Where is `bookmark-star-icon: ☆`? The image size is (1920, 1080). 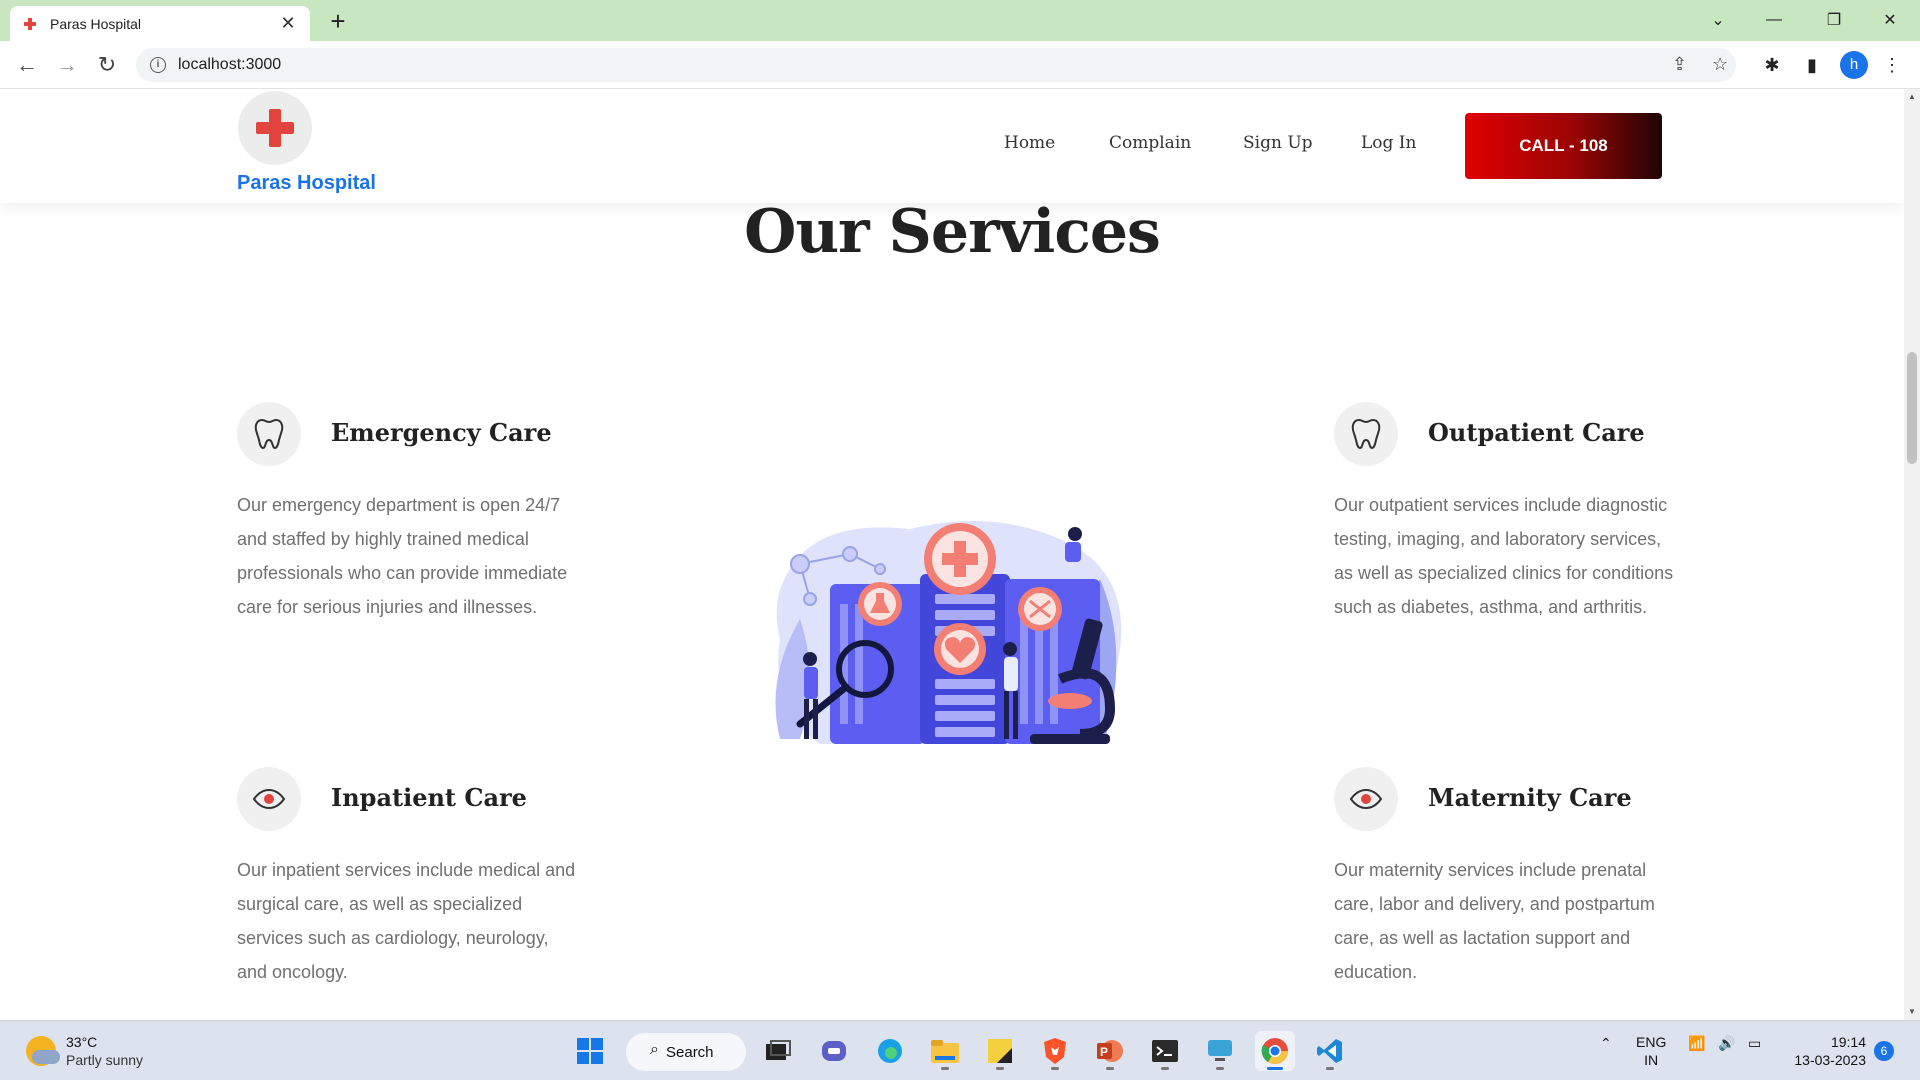 bookmark-star-icon: ☆ is located at coordinates (1720, 64).